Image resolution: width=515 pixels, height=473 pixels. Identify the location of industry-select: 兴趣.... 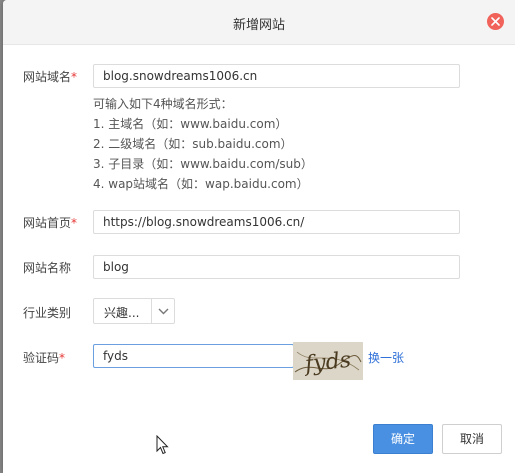
(134, 311).